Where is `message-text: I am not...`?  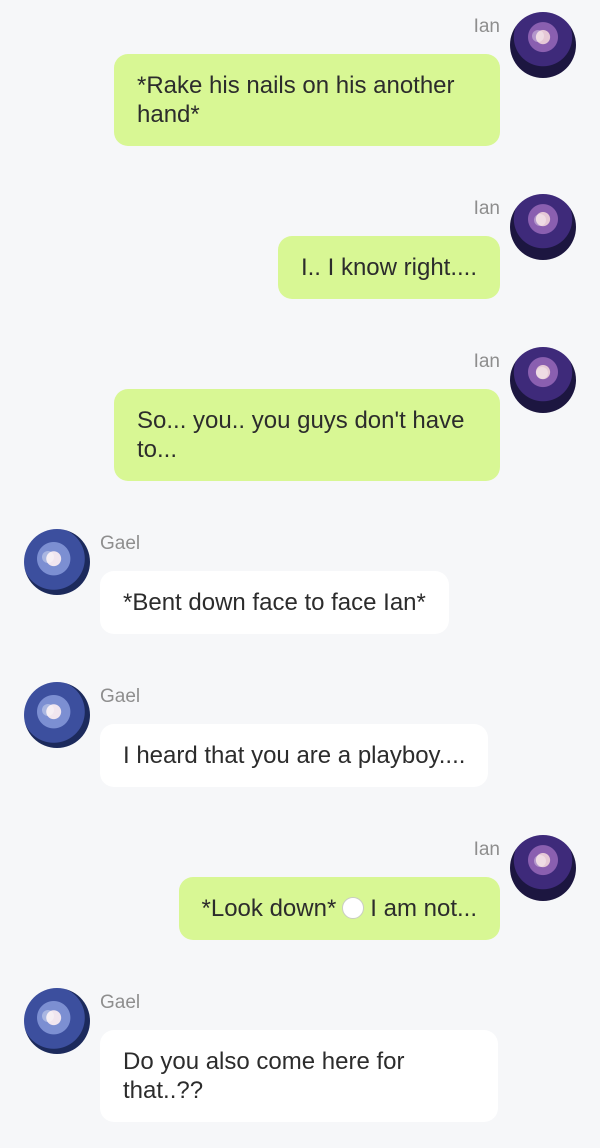 message-text: I am not... is located at coordinates (423, 908).